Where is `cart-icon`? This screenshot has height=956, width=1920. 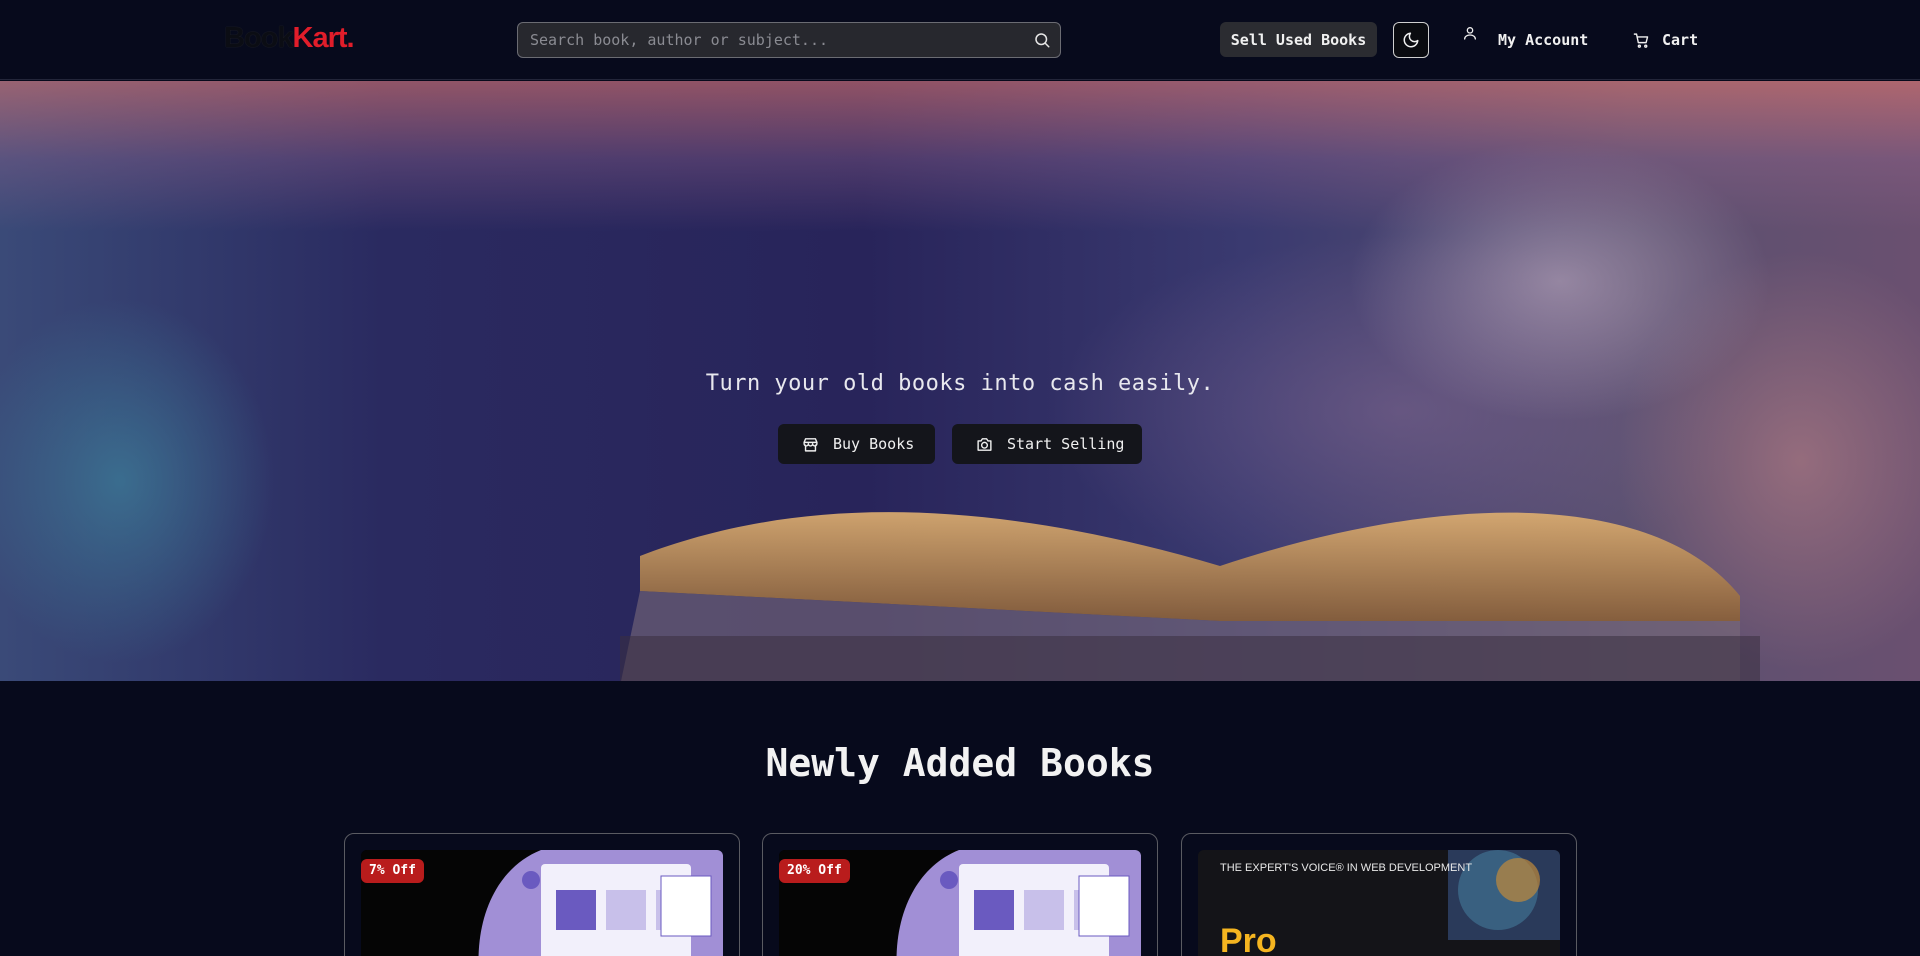
cart-icon is located at coordinates (1641, 40).